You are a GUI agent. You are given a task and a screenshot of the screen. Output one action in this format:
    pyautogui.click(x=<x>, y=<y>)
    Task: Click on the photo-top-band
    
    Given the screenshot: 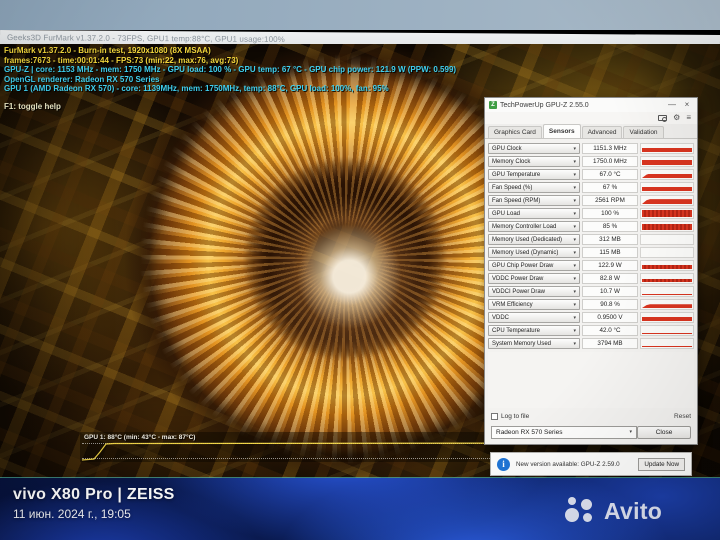 What is the action you would take?
    pyautogui.click(x=360, y=15)
    